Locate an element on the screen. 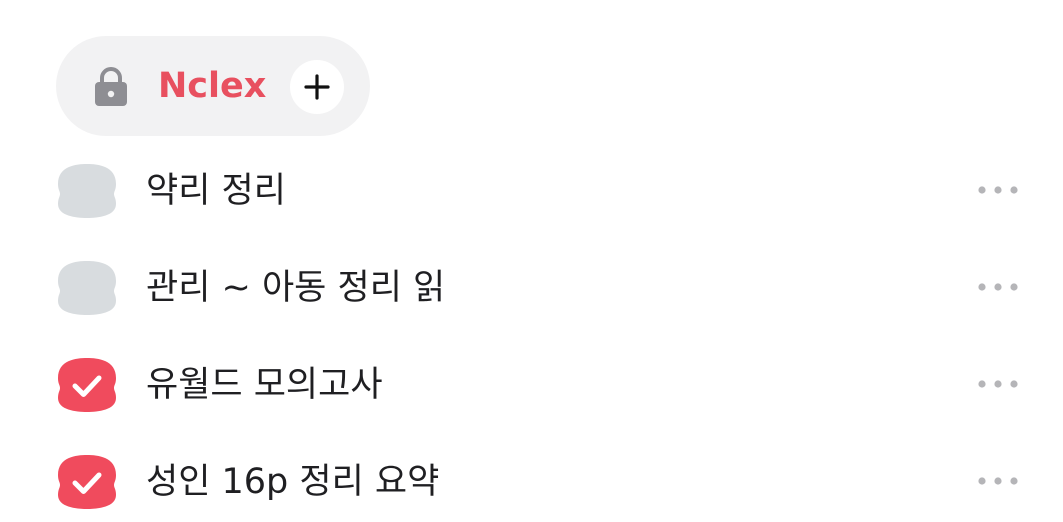  todo-text: 약리 정리 is located at coordinates (216, 191).